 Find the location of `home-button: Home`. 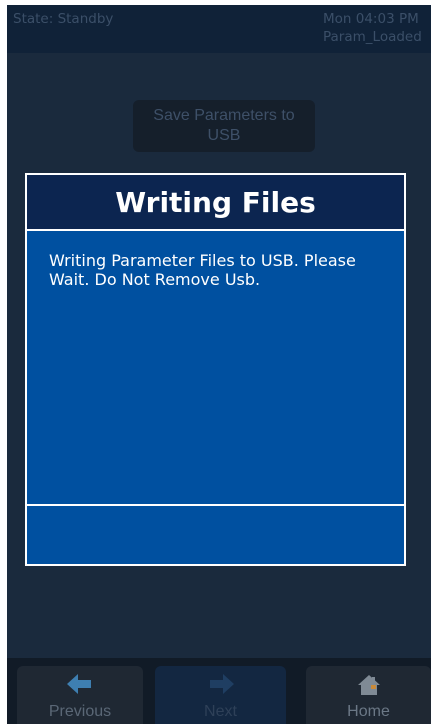

home-button: Home is located at coordinates (368, 695).